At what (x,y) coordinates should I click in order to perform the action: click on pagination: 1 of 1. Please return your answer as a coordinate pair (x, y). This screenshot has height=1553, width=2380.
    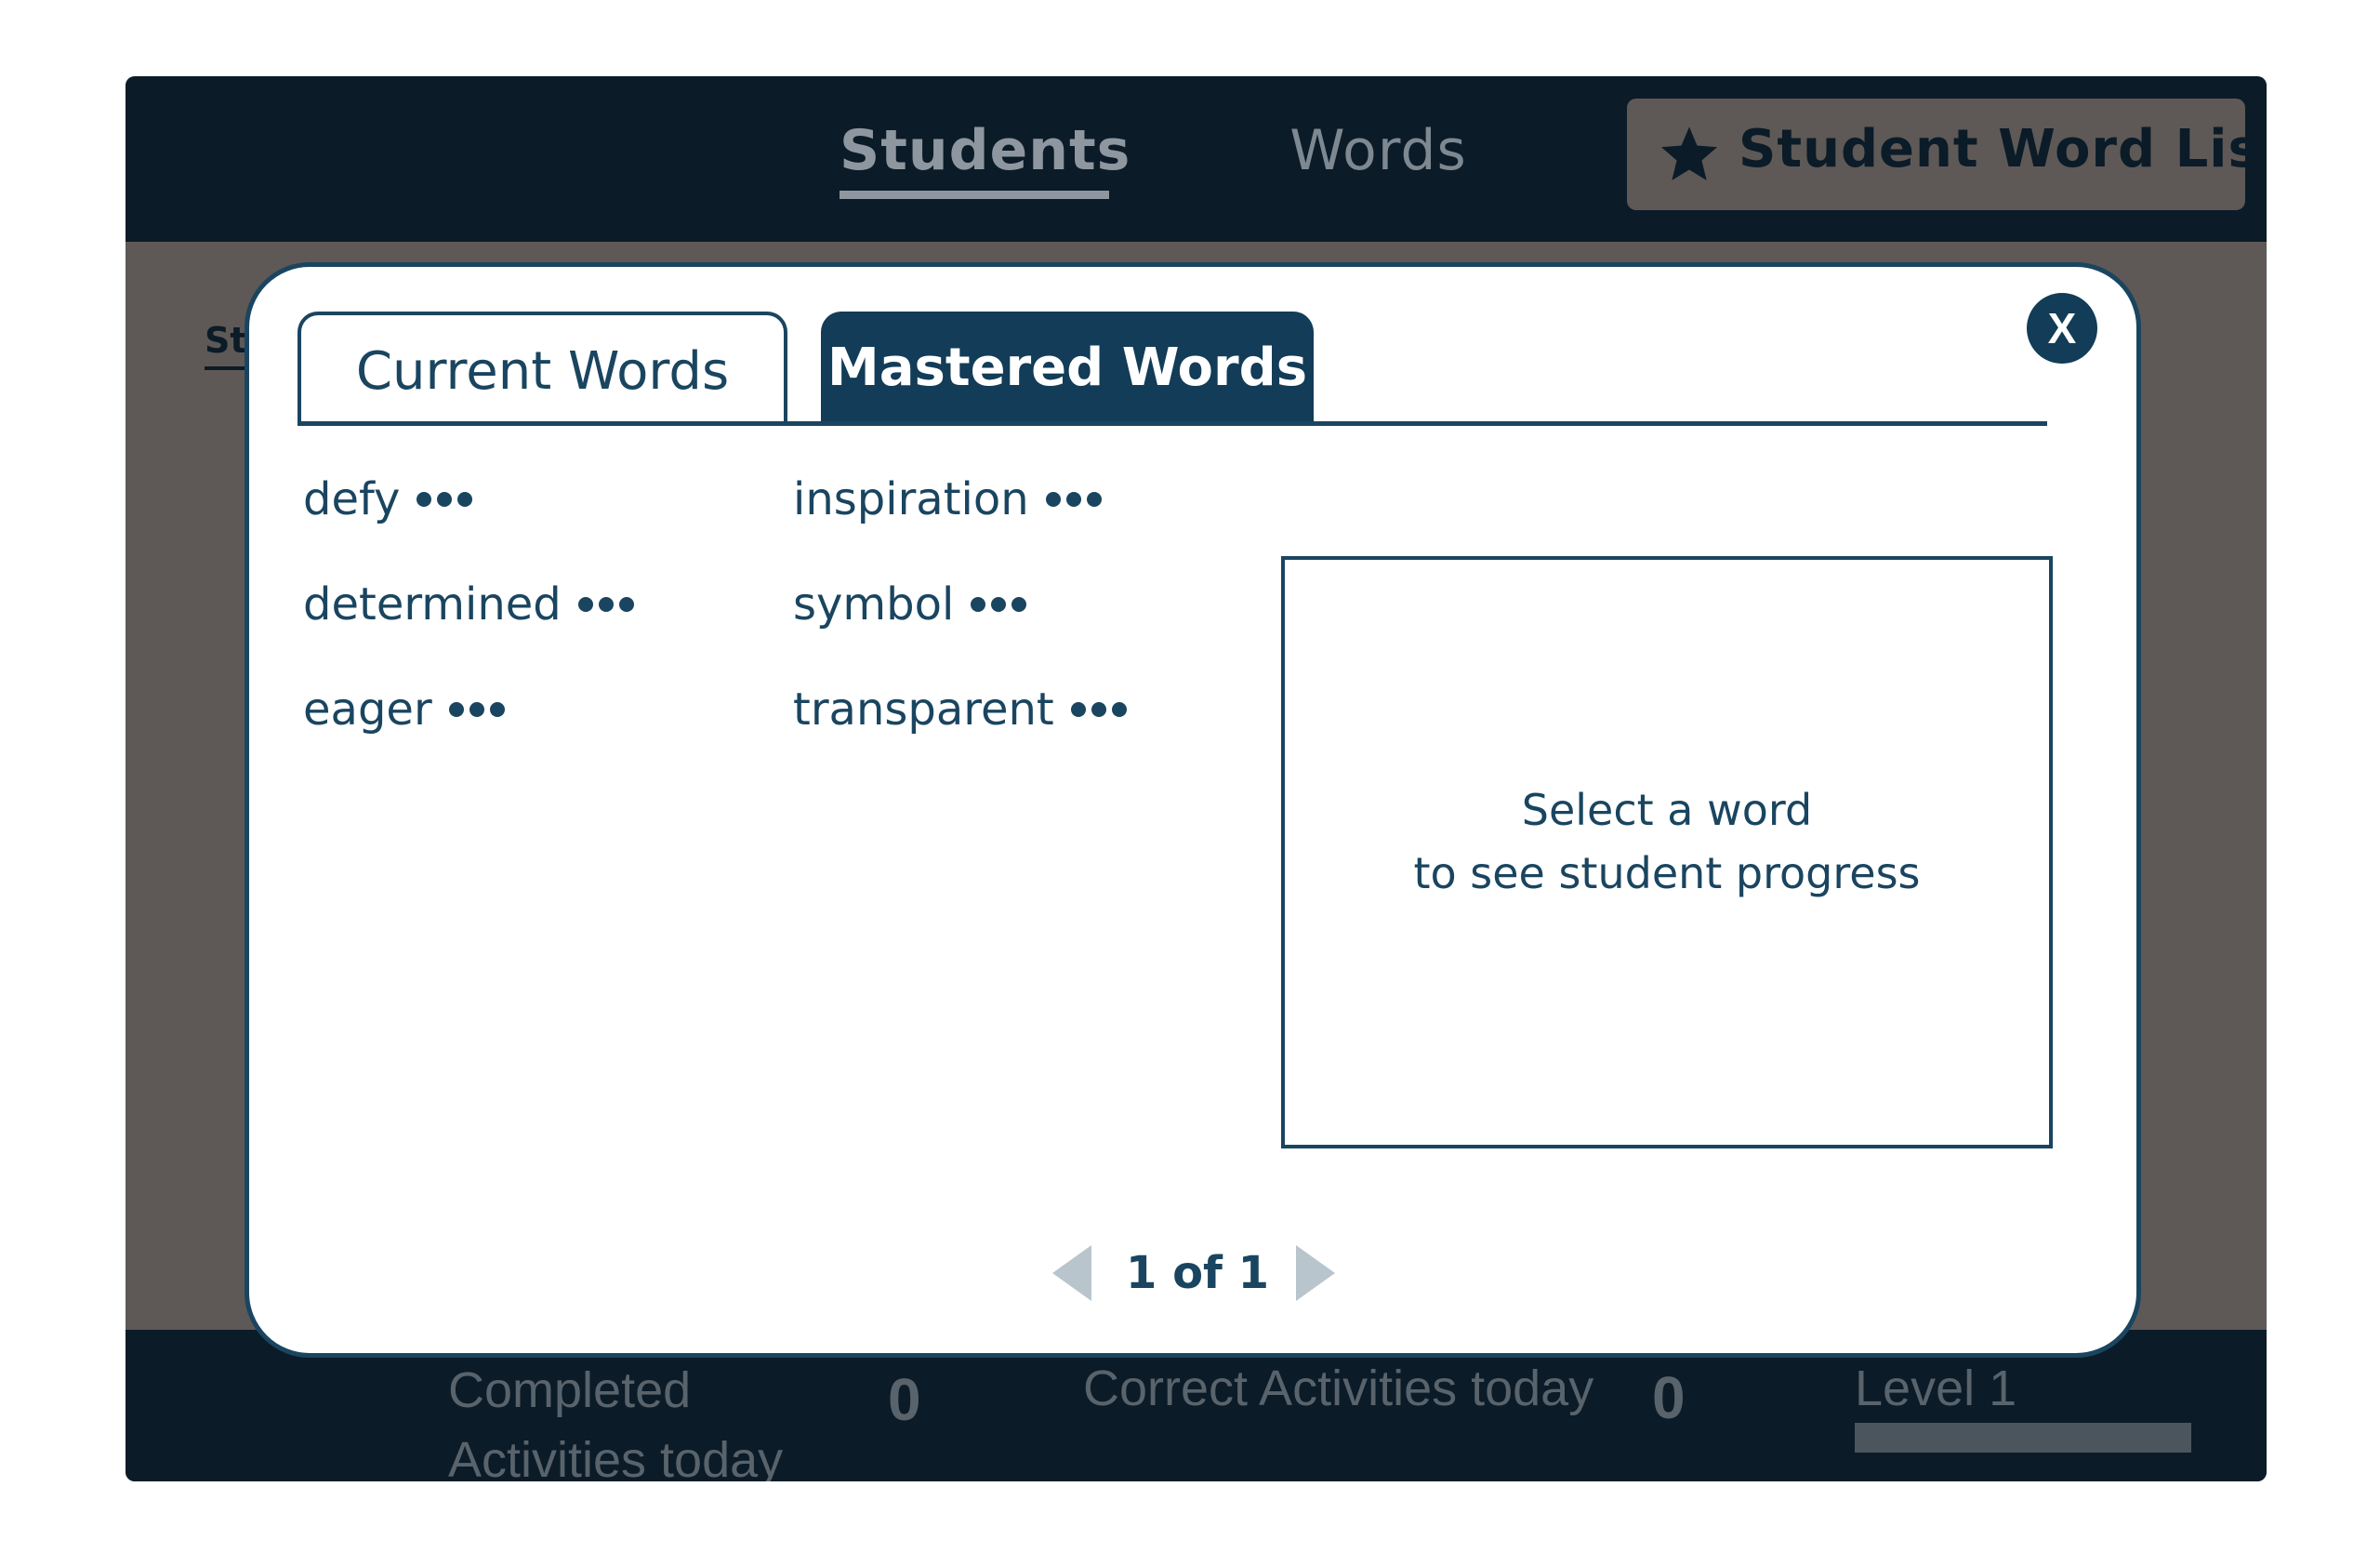
    Looking at the image, I should click on (1211, 1275).